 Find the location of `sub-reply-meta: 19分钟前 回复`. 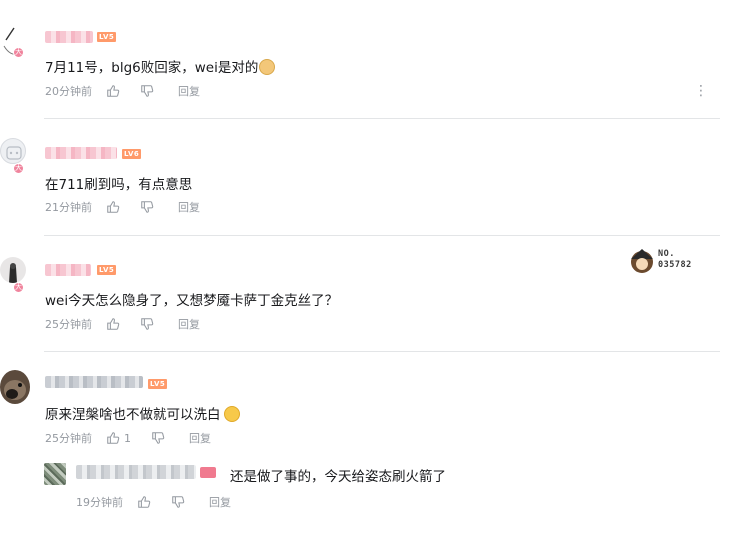

sub-reply-meta: 19分钟前 回复 is located at coordinates (153, 502).